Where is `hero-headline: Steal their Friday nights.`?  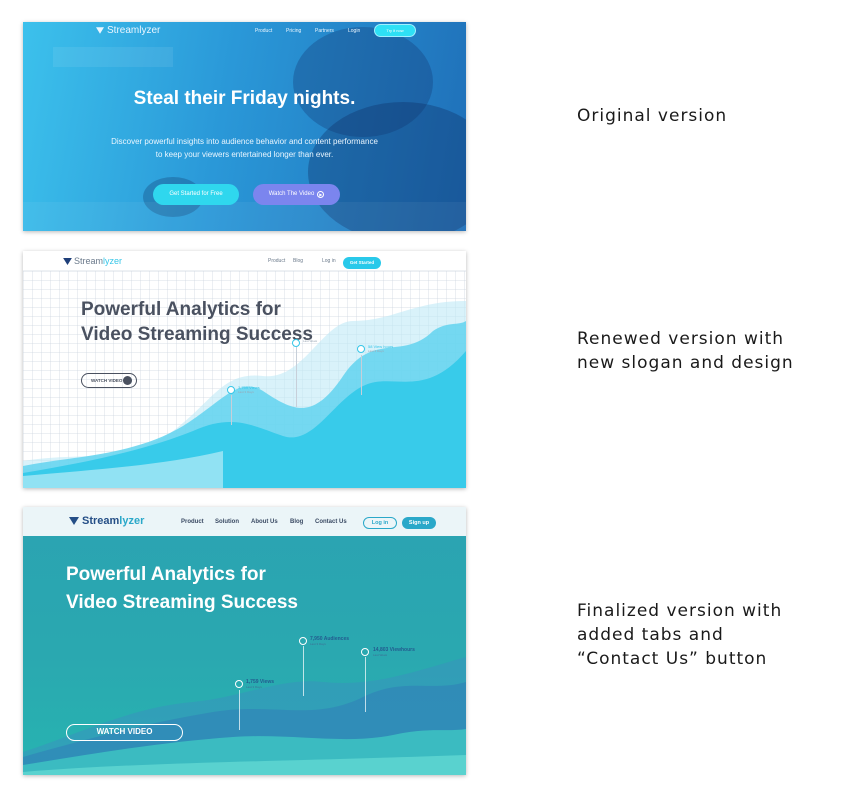 hero-headline: Steal their Friday nights. is located at coordinates (244, 98).